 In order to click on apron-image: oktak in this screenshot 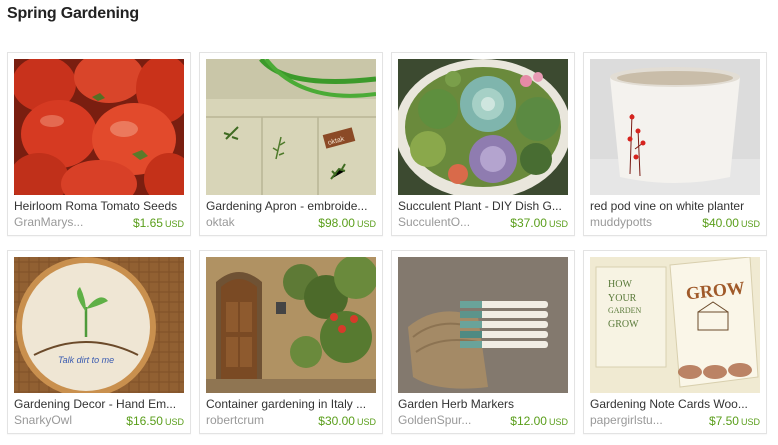, I will do `click(291, 127)`.